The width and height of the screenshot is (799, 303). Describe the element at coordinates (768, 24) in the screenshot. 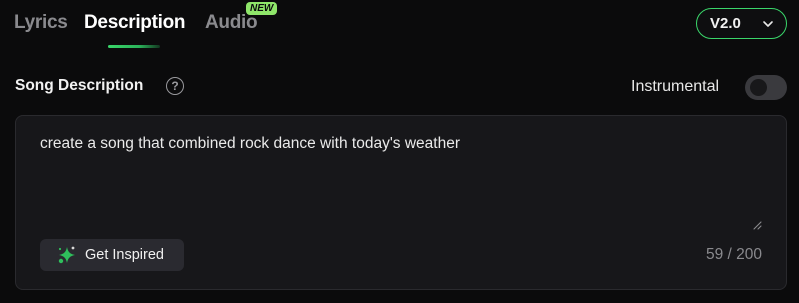

I see `chevron-down-icon` at that location.